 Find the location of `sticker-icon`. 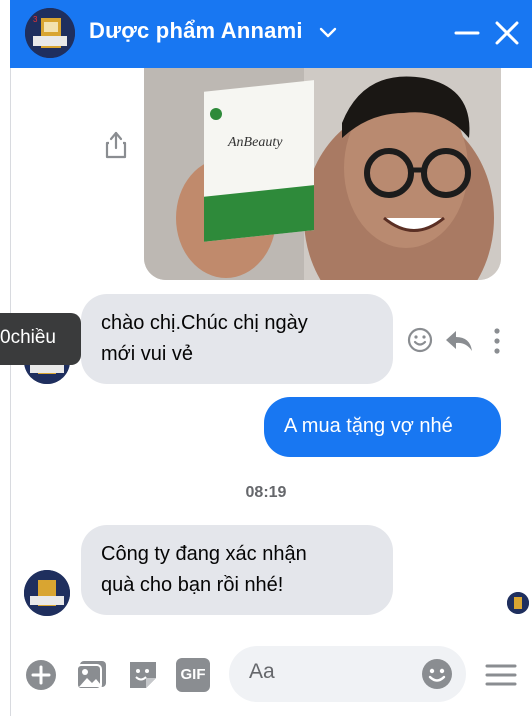

sticker-icon is located at coordinates (143, 675).